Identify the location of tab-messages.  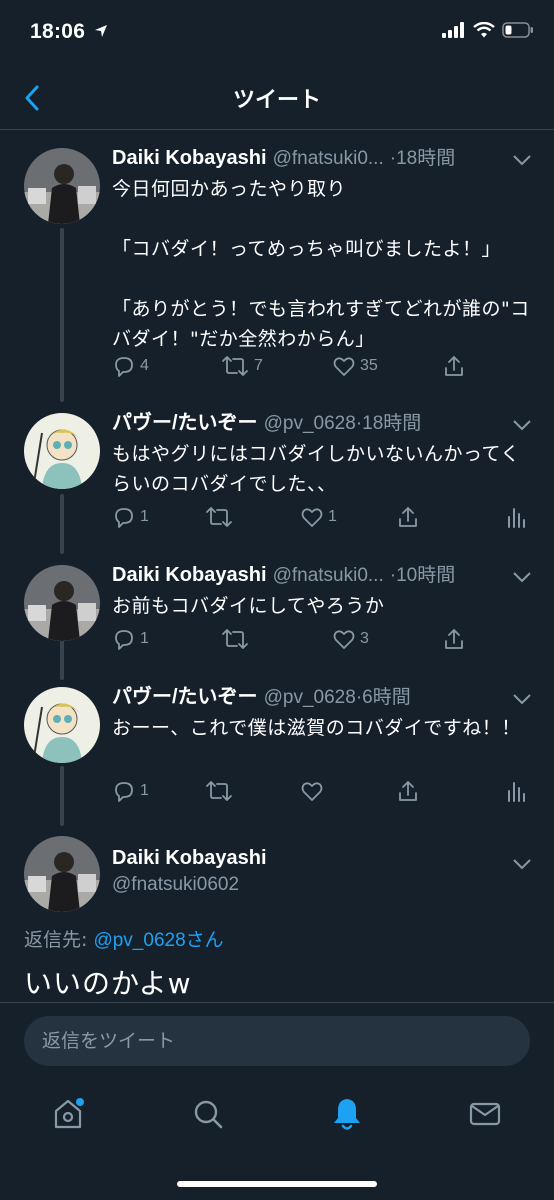
(485, 1114).